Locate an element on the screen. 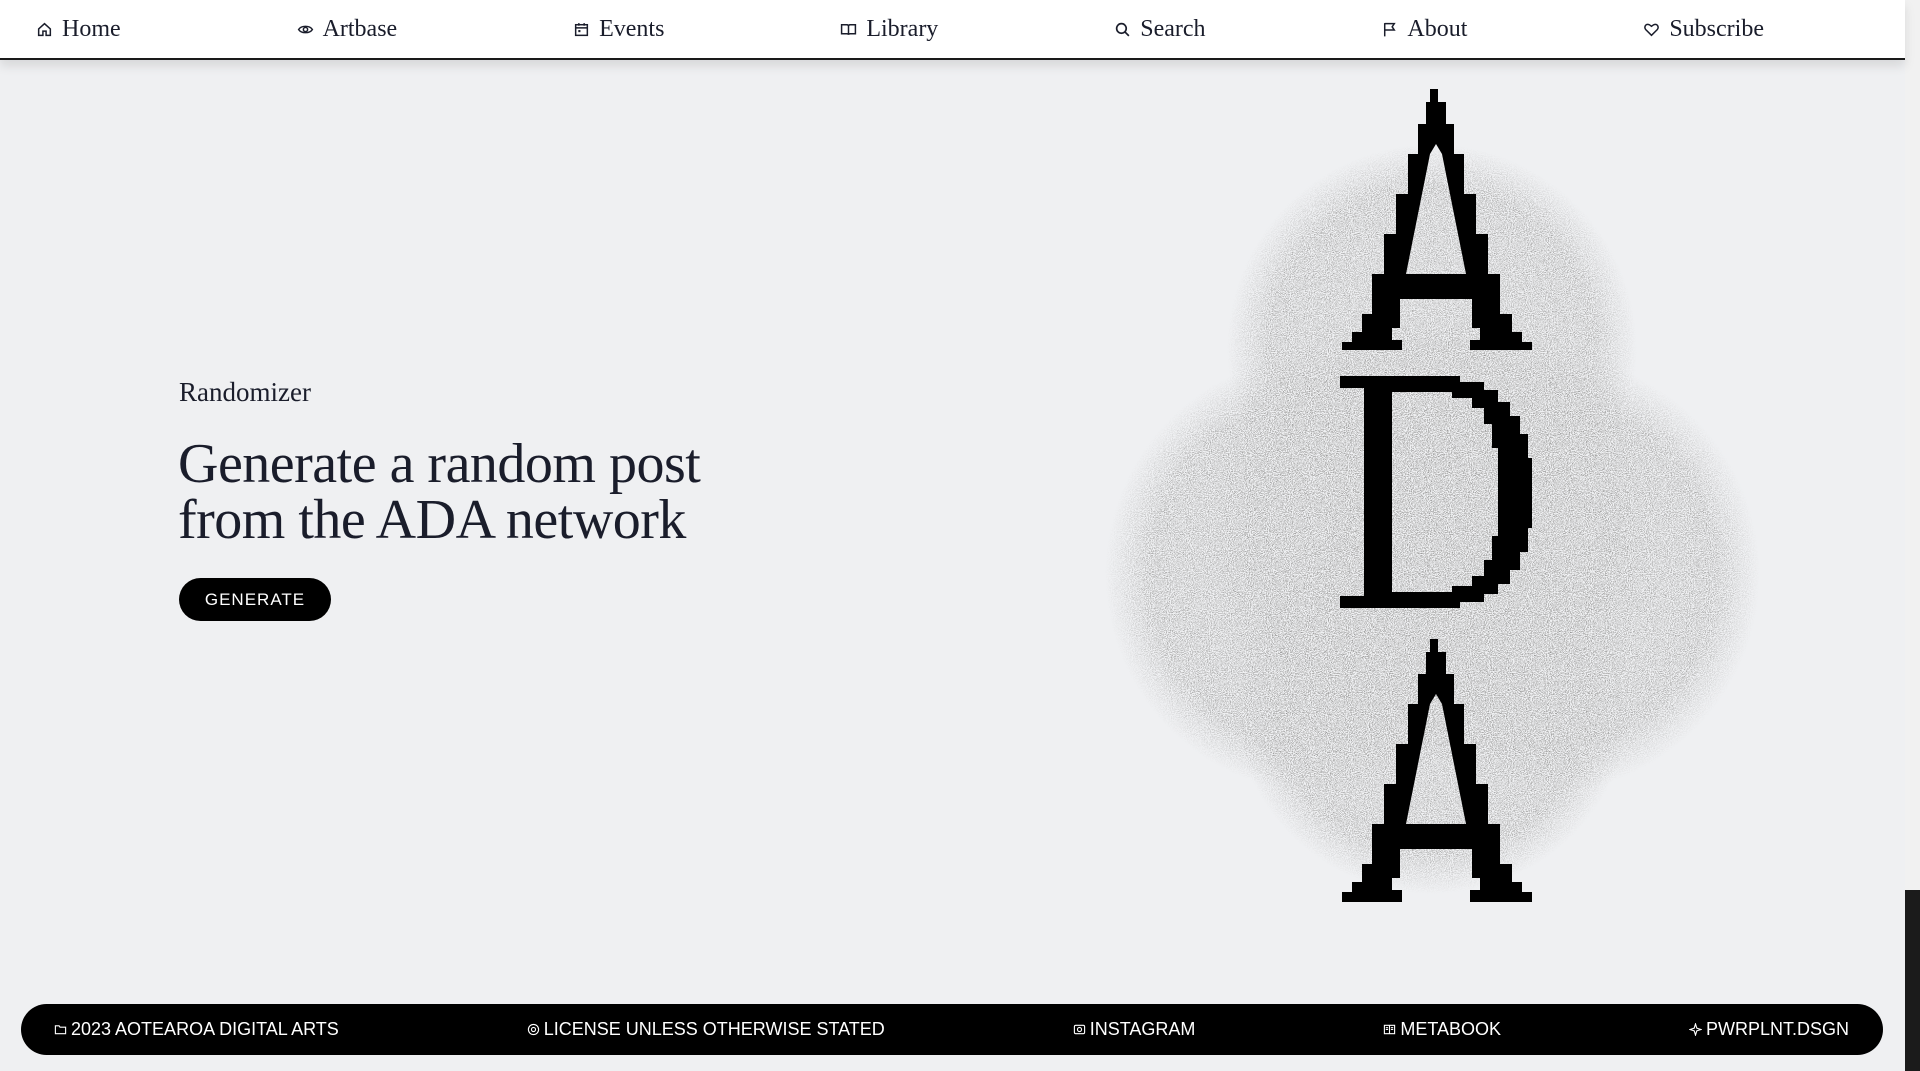 Image resolution: width=1920 pixels, height=1071 pixels. footer-item-label: PWRPLNT.DSGN is located at coordinates (1777, 1029).